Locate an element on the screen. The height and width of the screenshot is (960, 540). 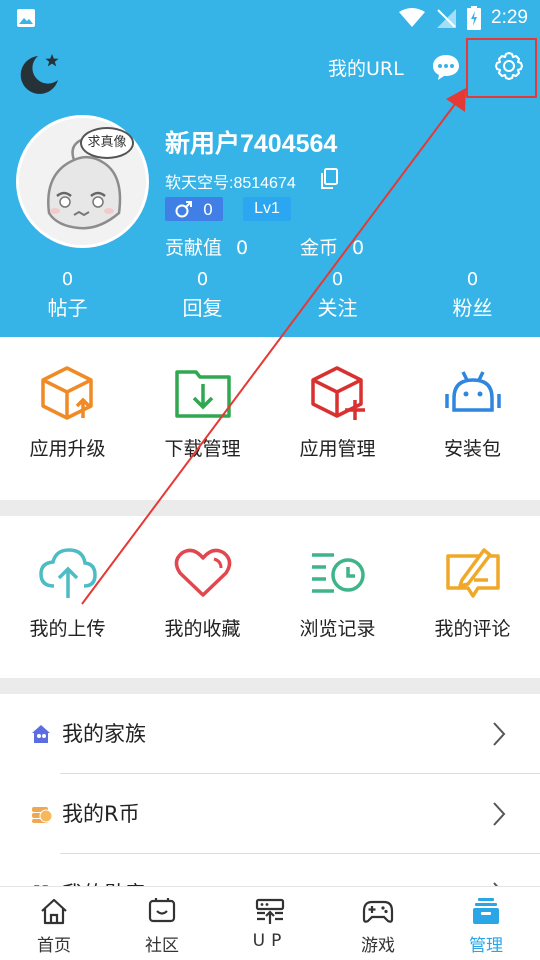
settings-highlight-box is located at coordinates (501, 68).